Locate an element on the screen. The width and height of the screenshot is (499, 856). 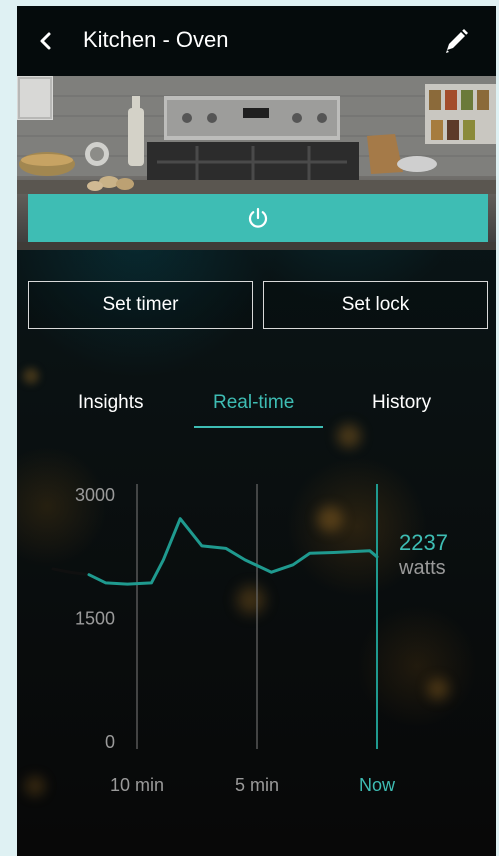
power-icon is located at coordinates (258, 217).